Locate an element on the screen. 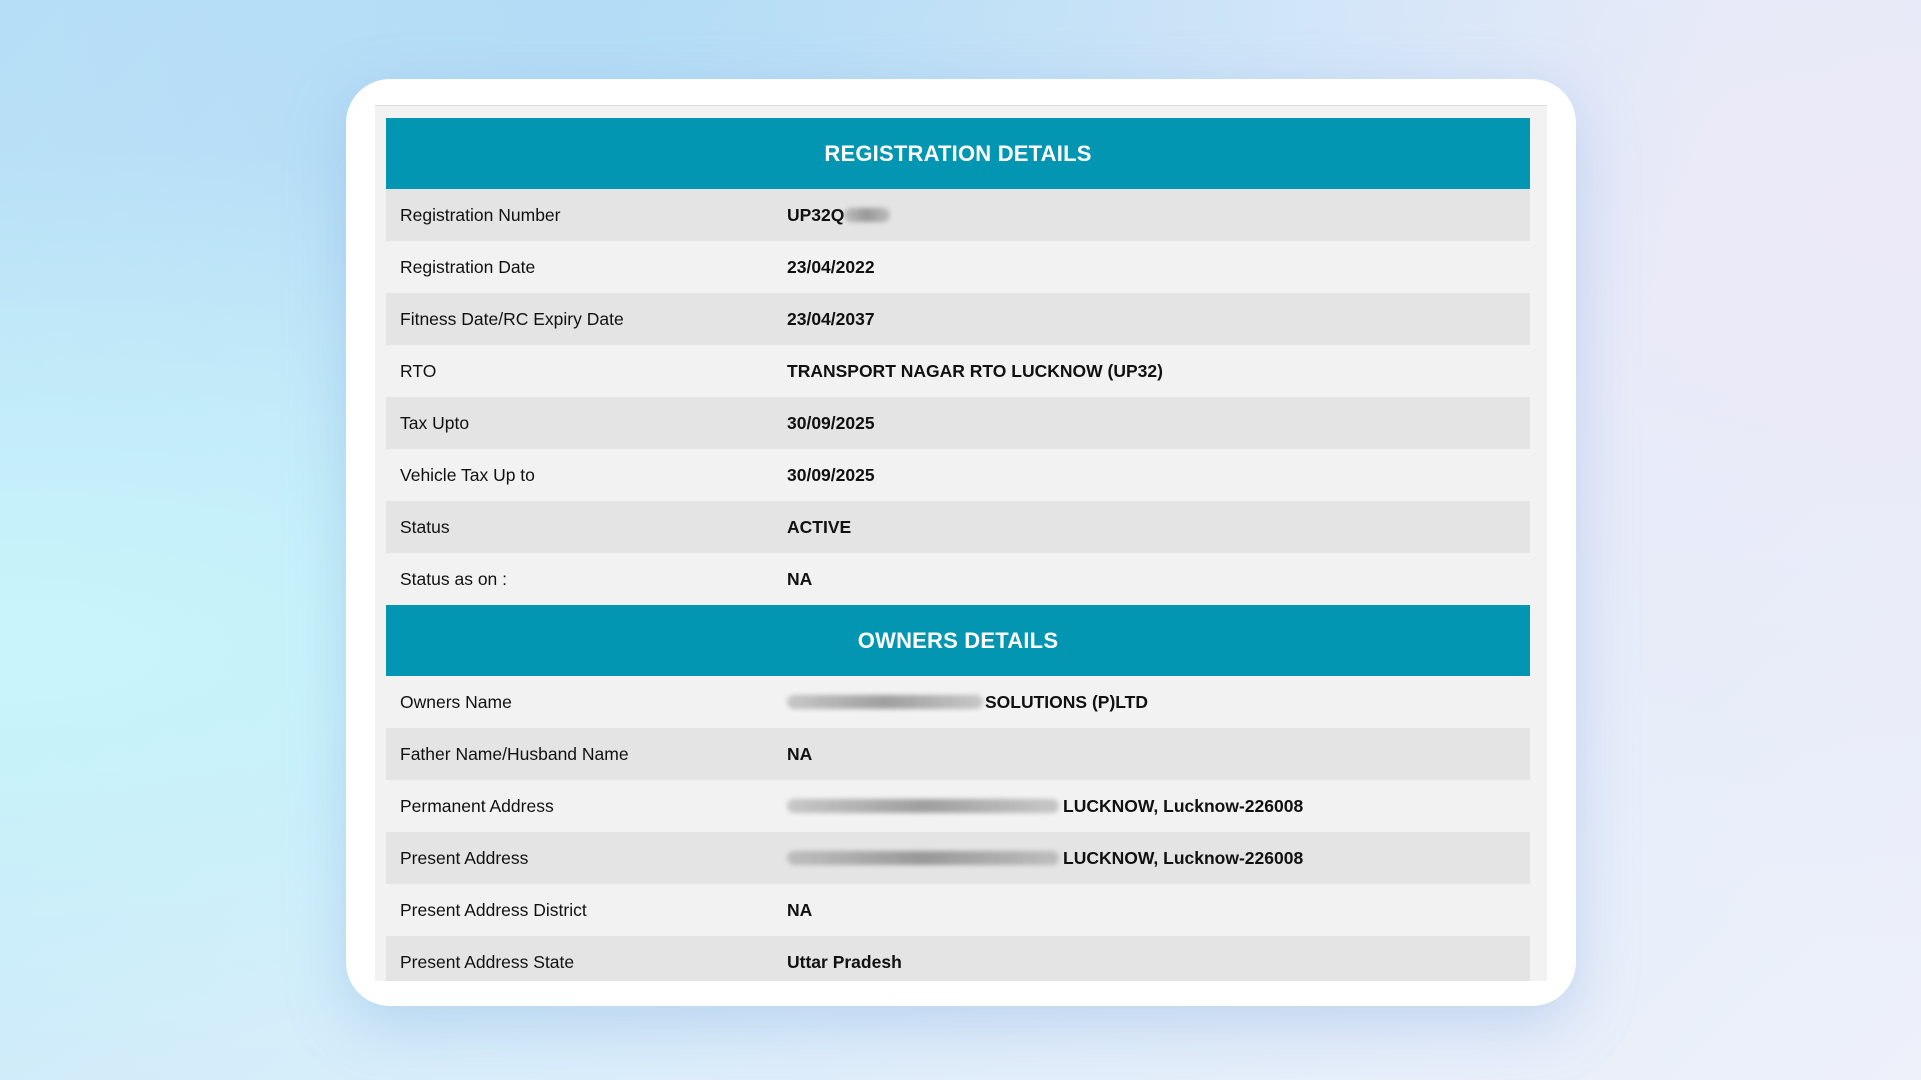 The image size is (1921, 1080). table-row-registration-date: Registration Date 23/04/2022 is located at coordinates (958, 267).